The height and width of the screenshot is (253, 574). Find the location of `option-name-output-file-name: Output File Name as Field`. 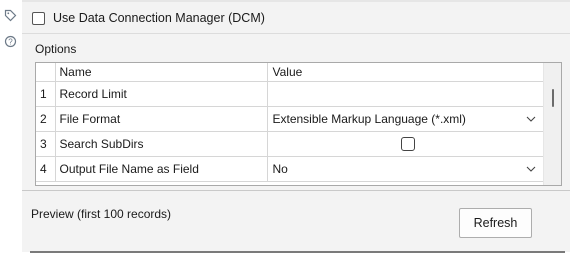

option-name-output-file-name: Output File Name as Field is located at coordinates (161, 169).